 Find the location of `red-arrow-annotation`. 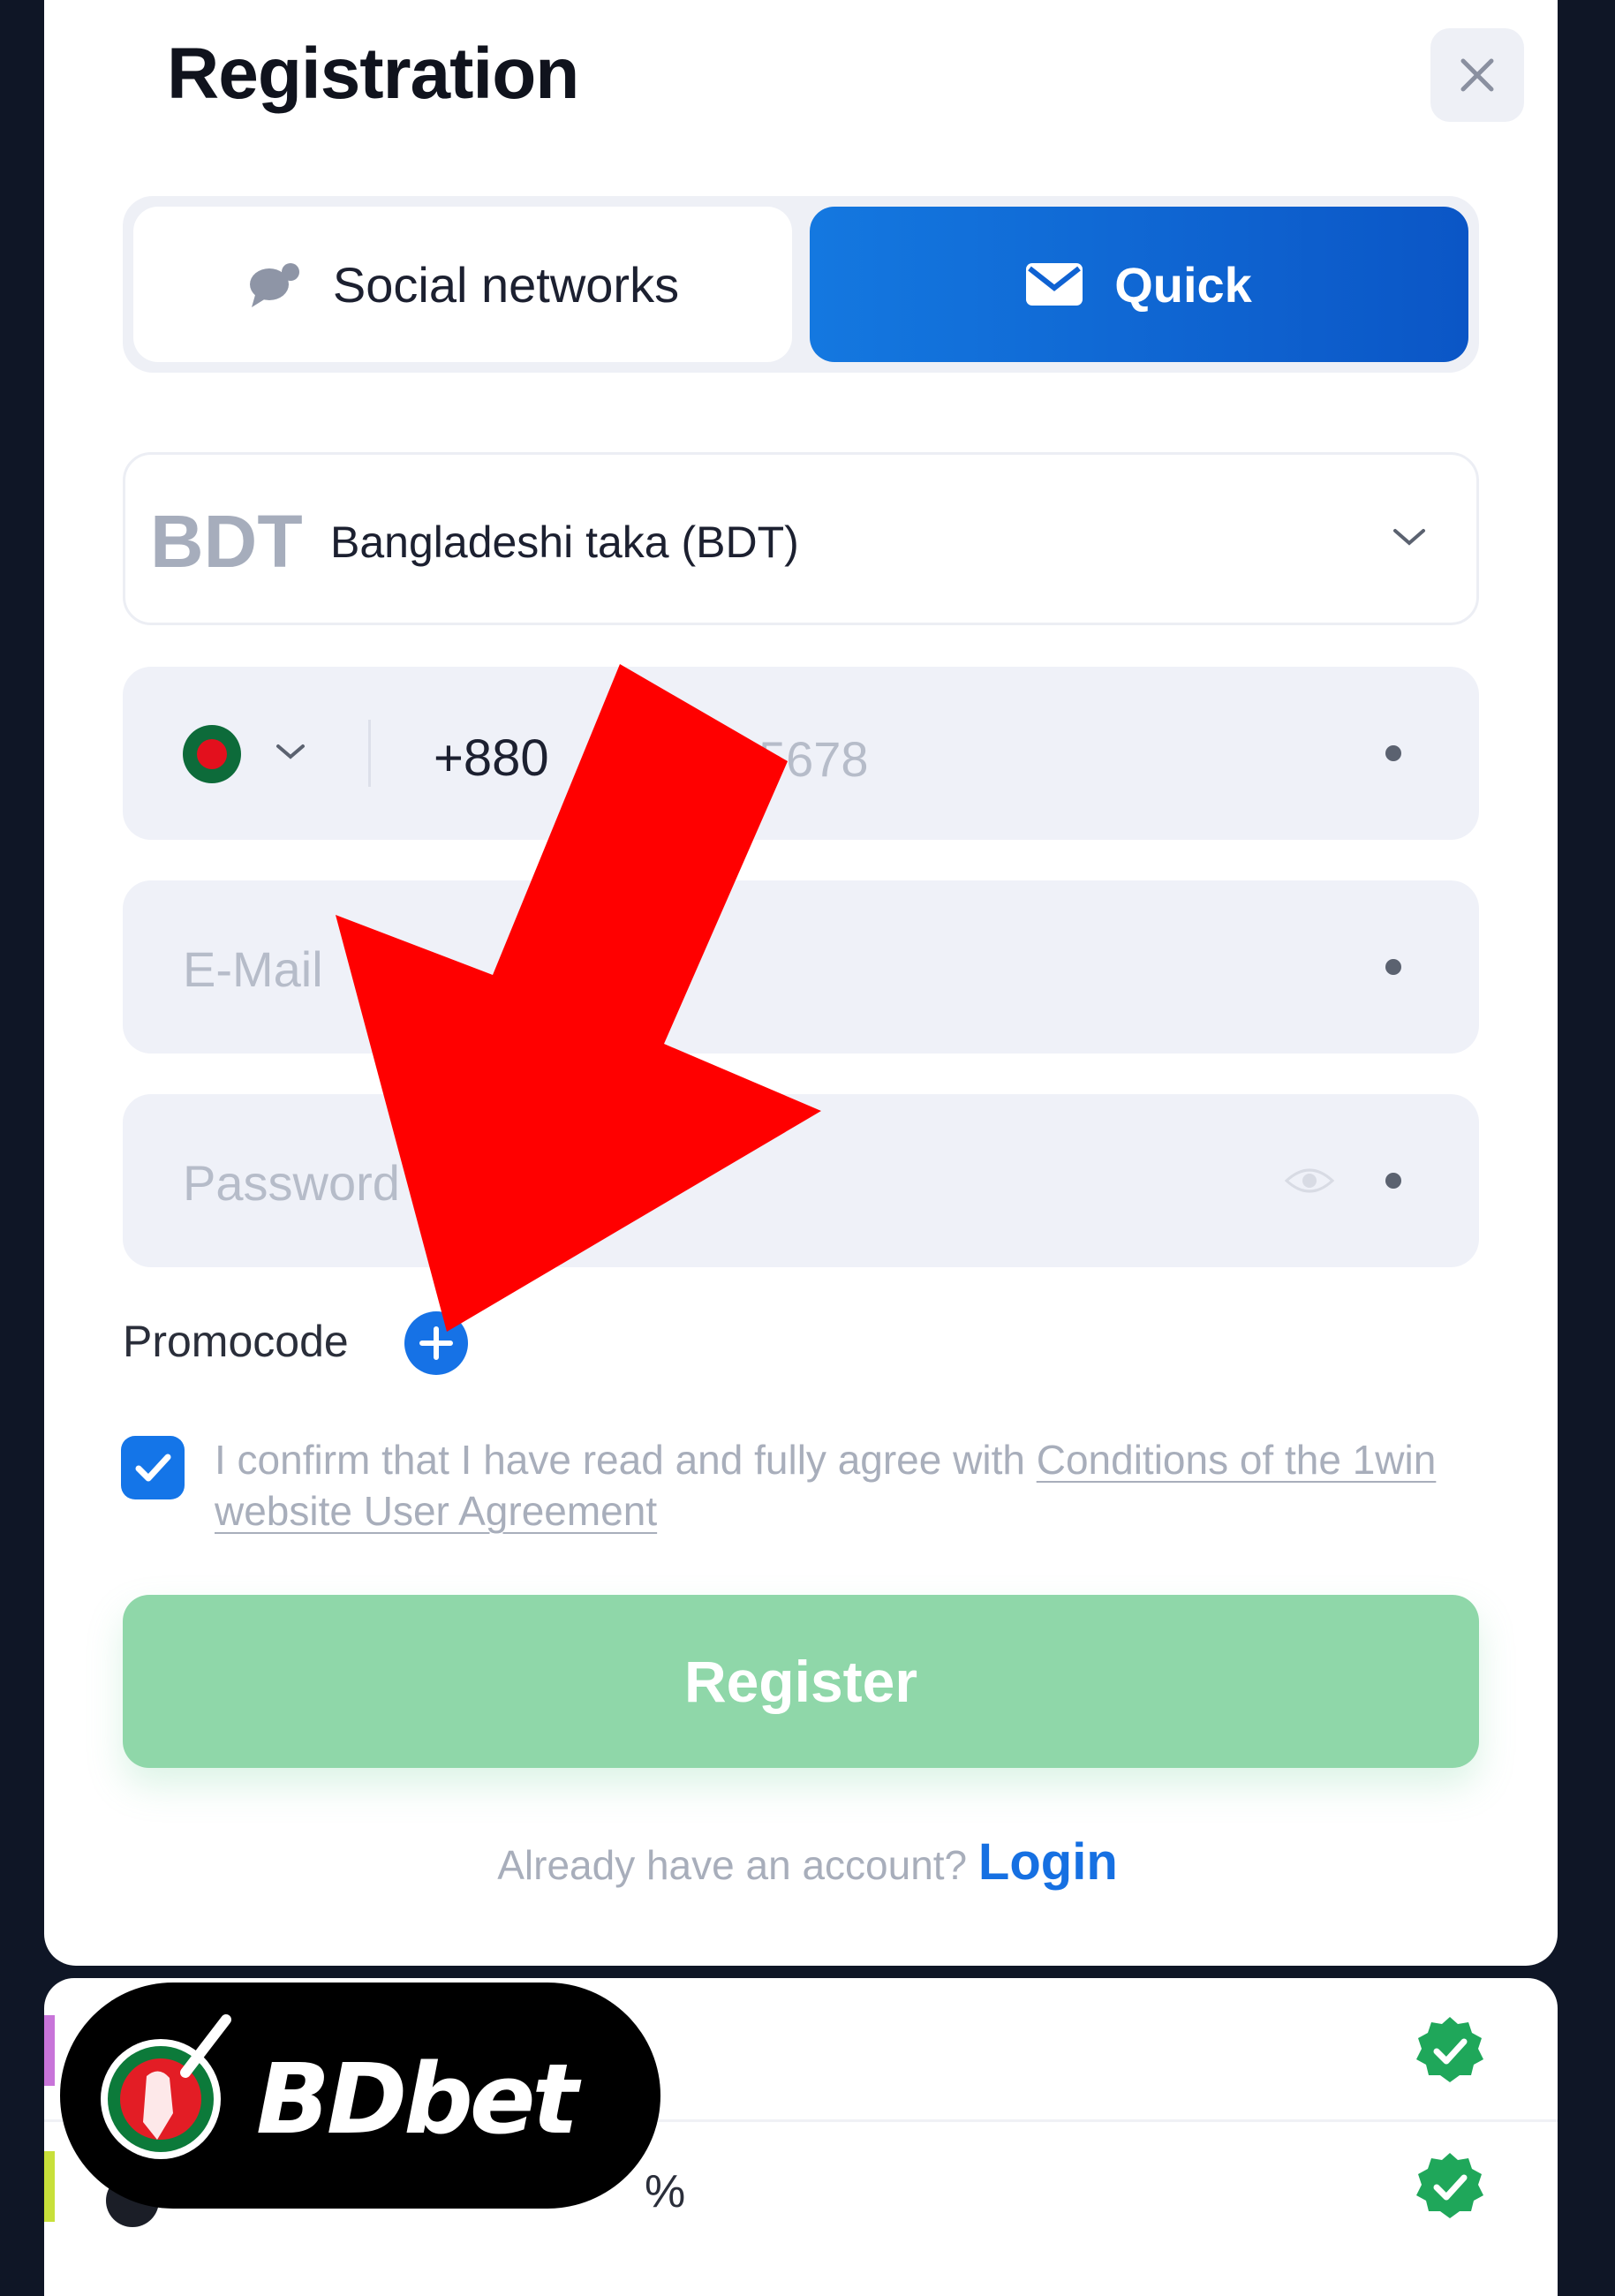

red-arrow-annotation is located at coordinates (579, 998).